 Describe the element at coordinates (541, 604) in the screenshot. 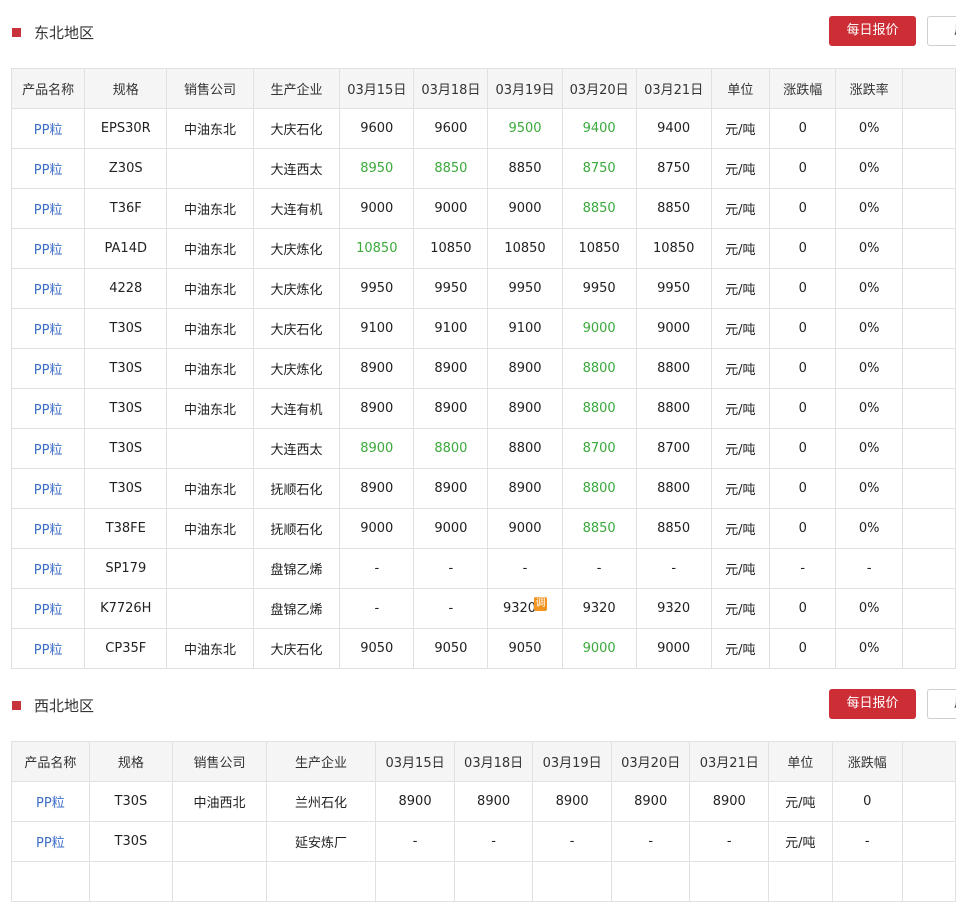

I see `price-adjust-badge: 调` at that location.